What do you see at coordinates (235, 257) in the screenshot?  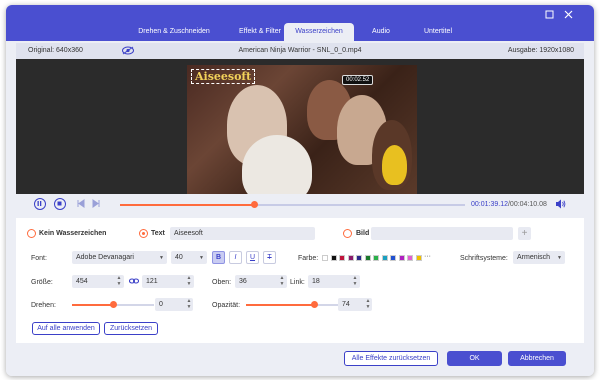 I see `italic-button: I` at bounding box center [235, 257].